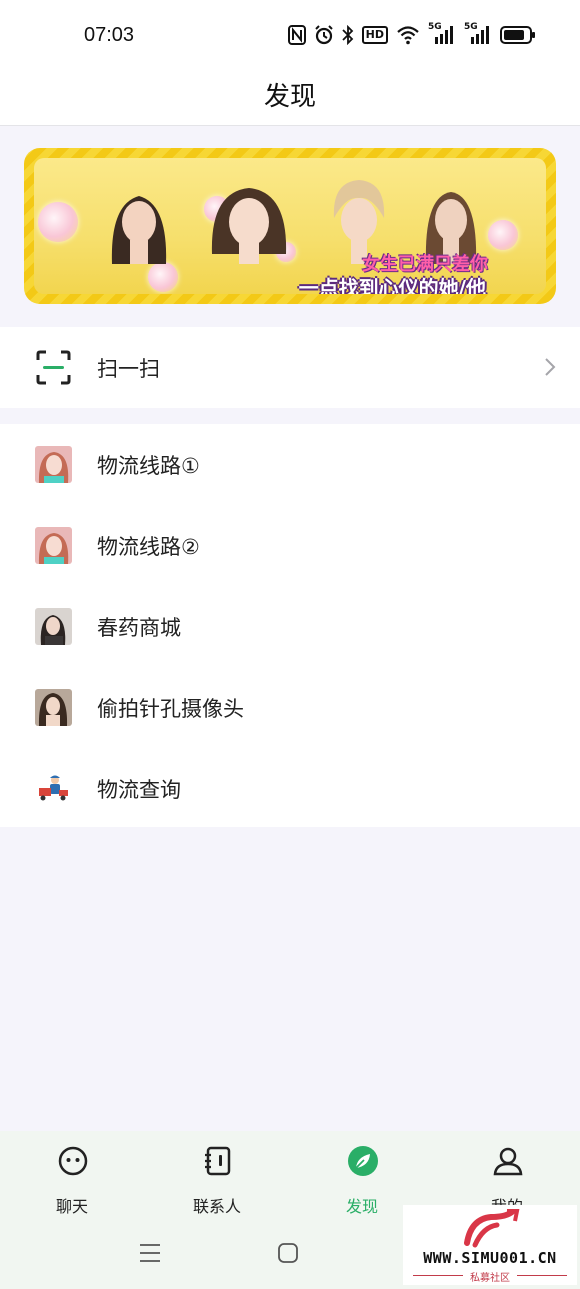  Describe the element at coordinates (324, 35) in the screenshot. I see `alarm-icon` at that location.